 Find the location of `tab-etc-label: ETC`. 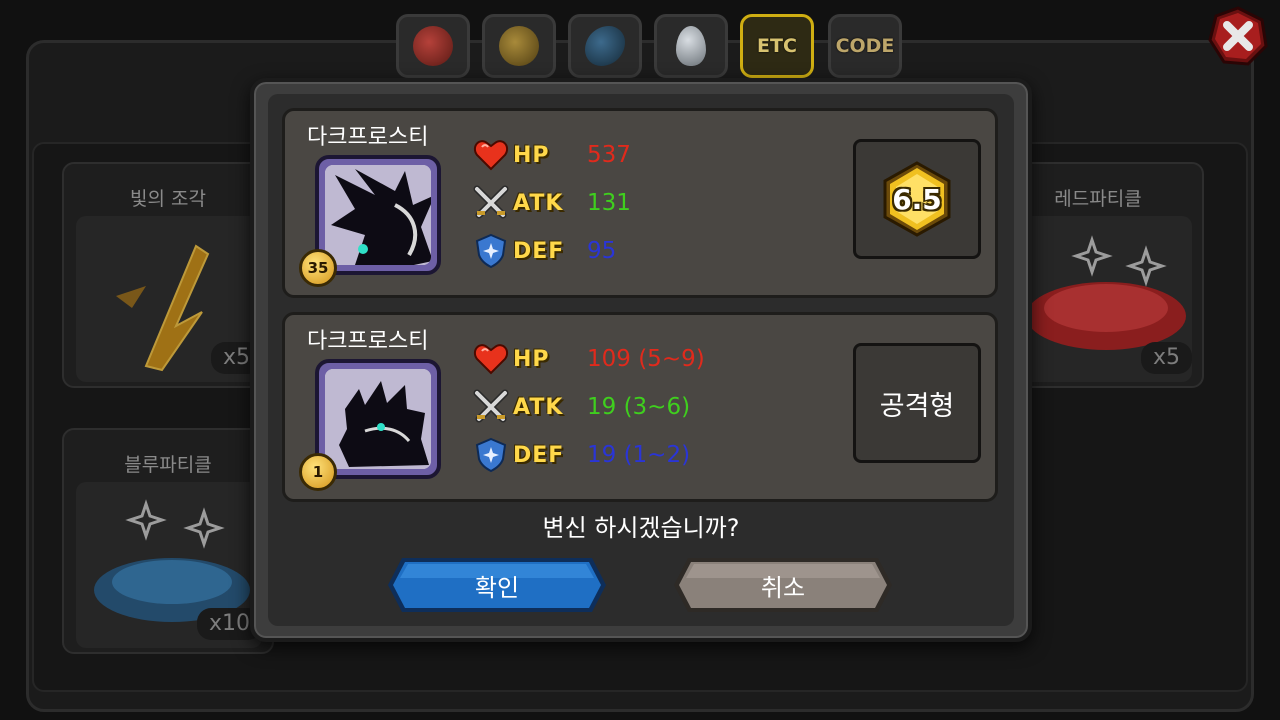

tab-etc-label: ETC is located at coordinates (777, 46).